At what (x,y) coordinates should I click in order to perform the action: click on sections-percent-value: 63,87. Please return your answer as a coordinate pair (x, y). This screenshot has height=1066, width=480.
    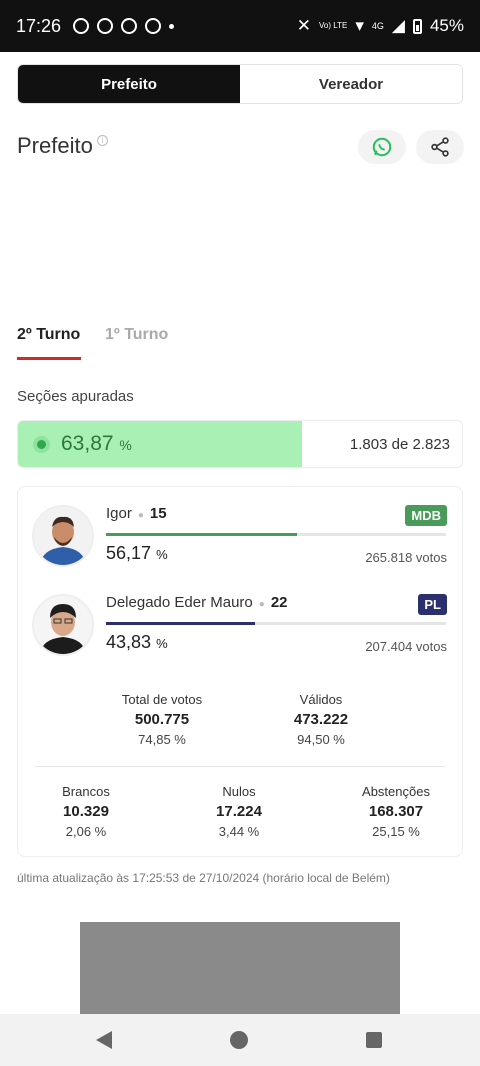
    Looking at the image, I should click on (87, 443).